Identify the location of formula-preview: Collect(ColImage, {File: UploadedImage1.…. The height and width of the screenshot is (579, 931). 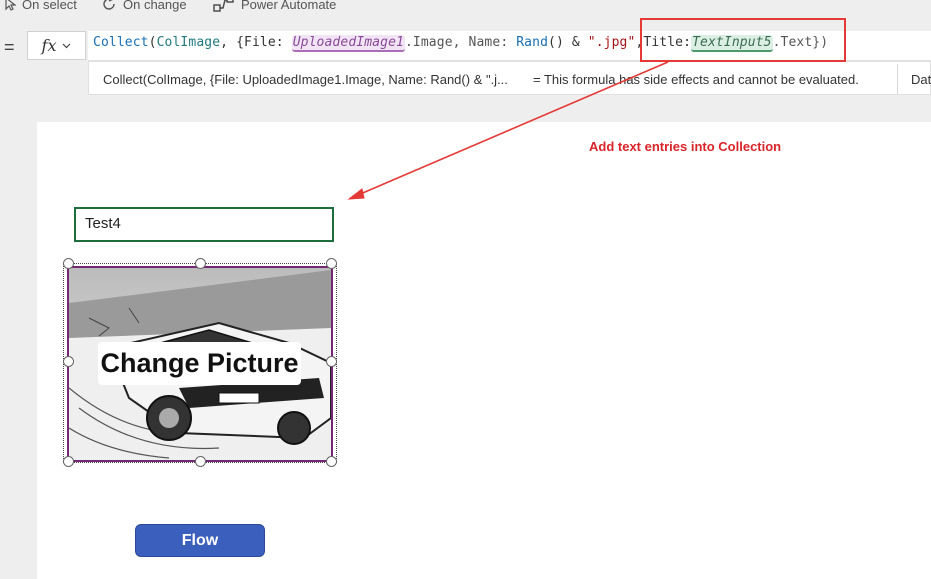
(305, 79).